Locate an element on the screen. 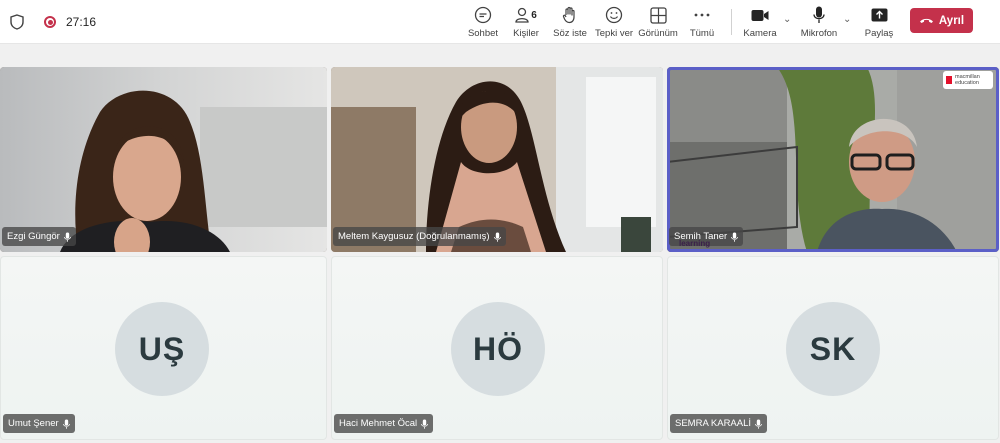 The width and height of the screenshot is (1000, 443). camera-options-chevron-icon: ⌄ is located at coordinates (787, 19).